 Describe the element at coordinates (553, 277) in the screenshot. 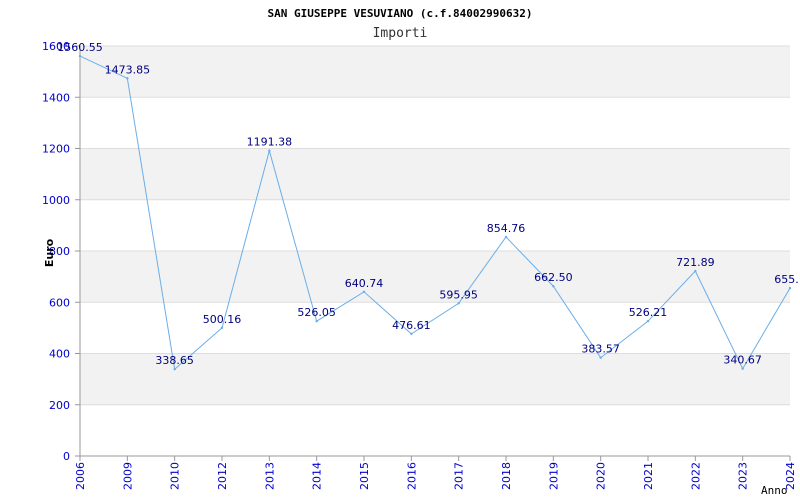

I see `data-label: 662.50` at that location.